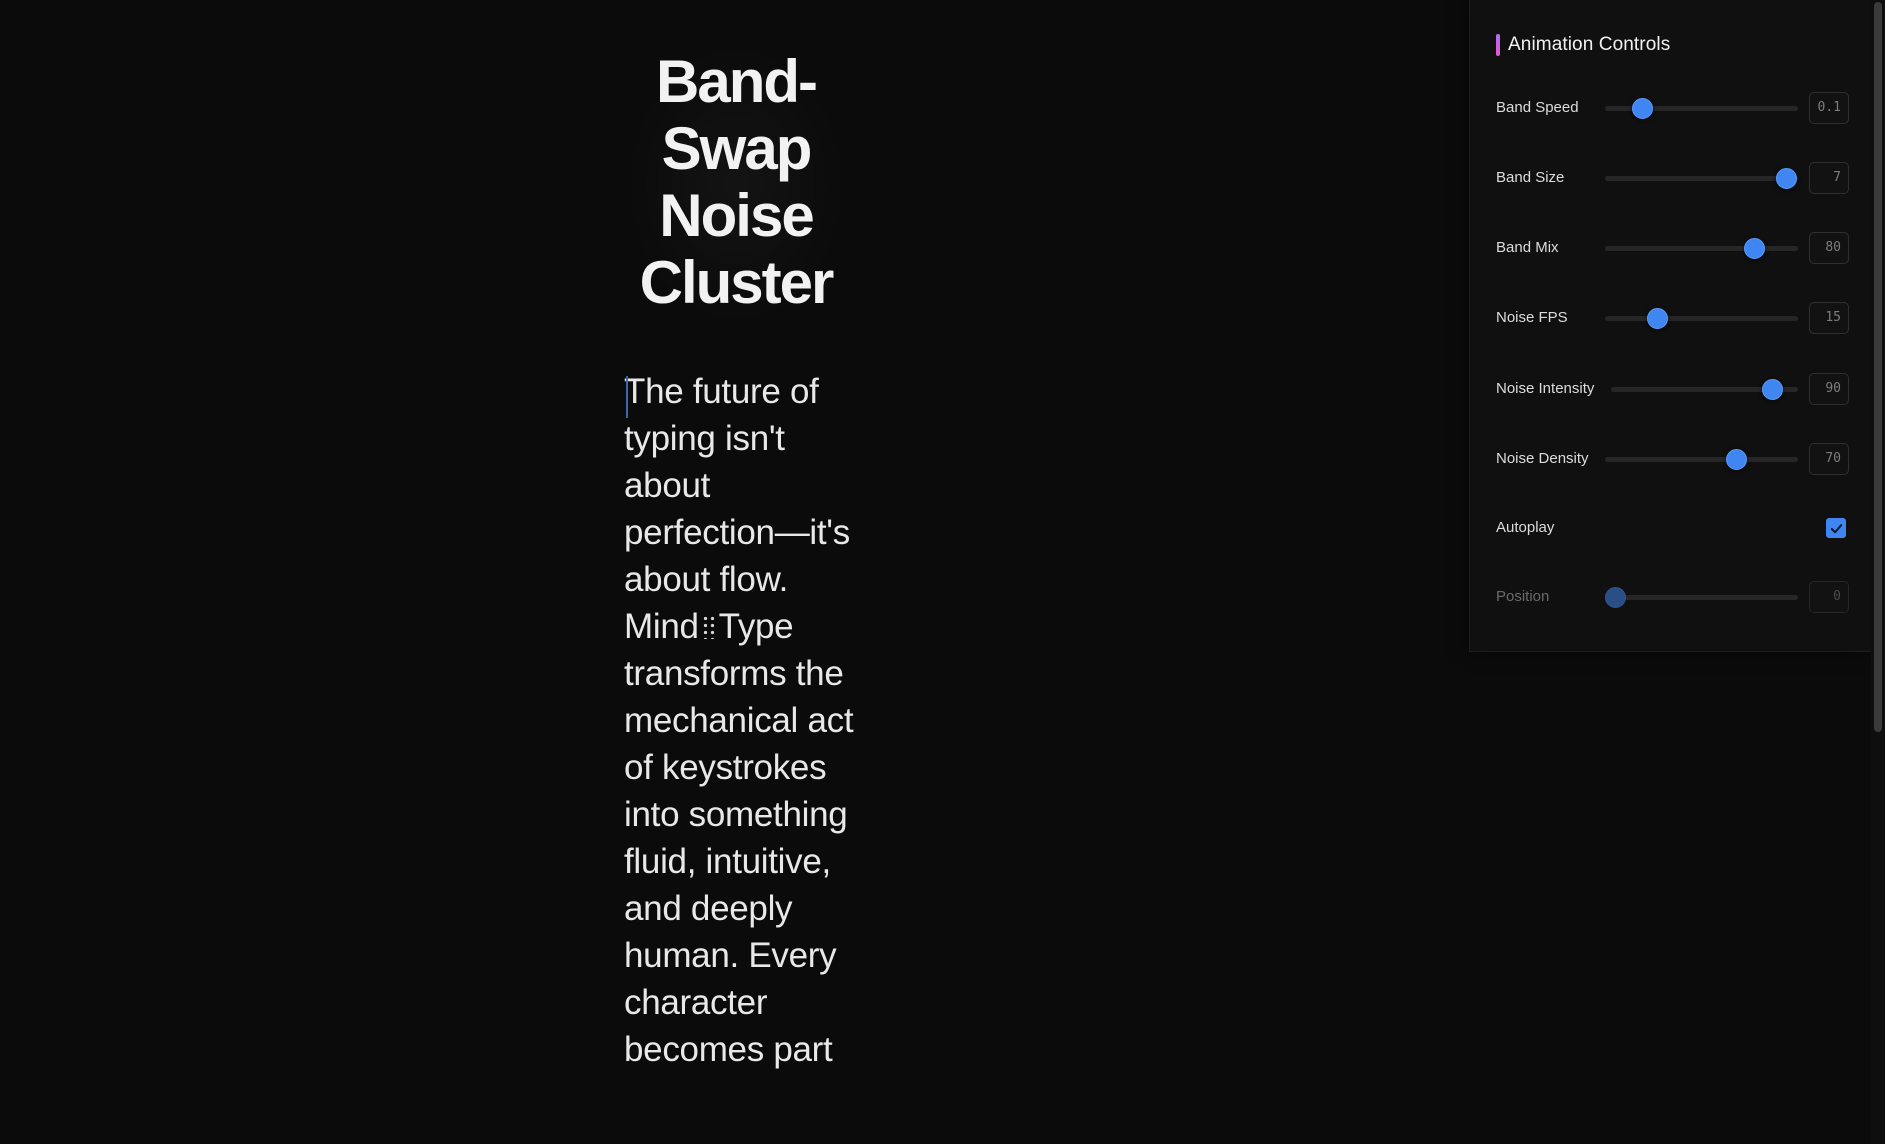 The height and width of the screenshot is (1144, 1885). I want to click on control-band-size: Band Size 7, so click(1672, 178).